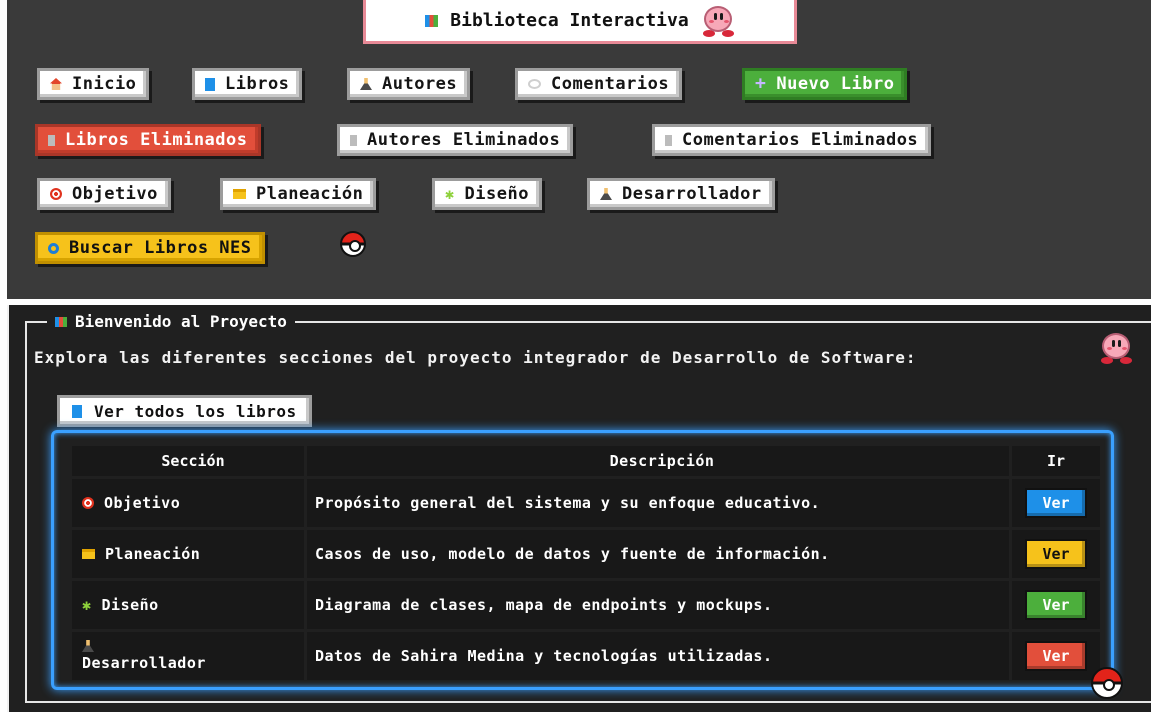 Image resolution: width=1151 pixels, height=712 pixels. What do you see at coordinates (56, 84) in the screenshot?
I see `house-icon` at bounding box center [56, 84].